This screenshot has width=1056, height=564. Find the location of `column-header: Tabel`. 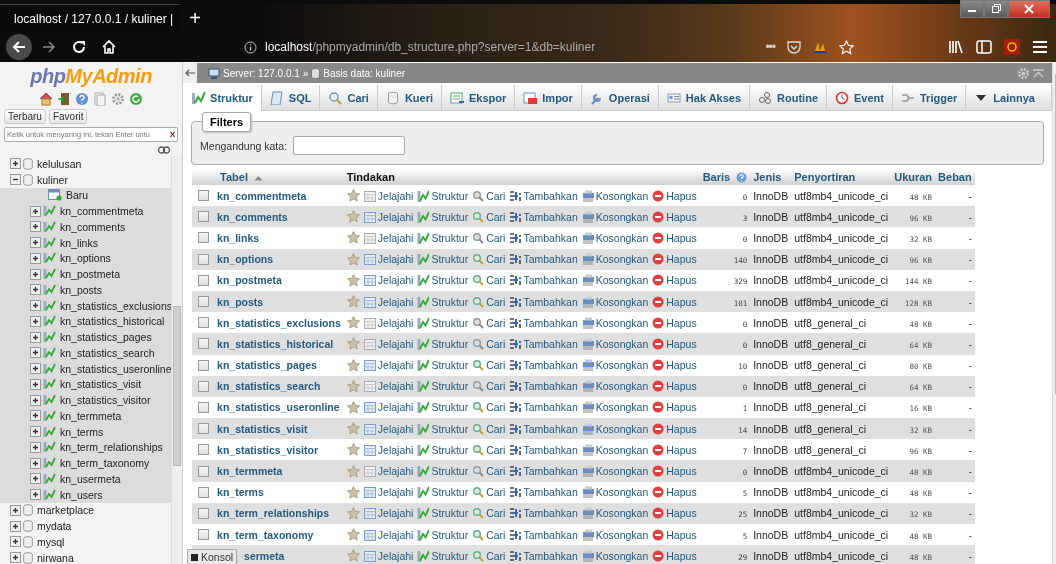

column-header: Tabel is located at coordinates (234, 177).